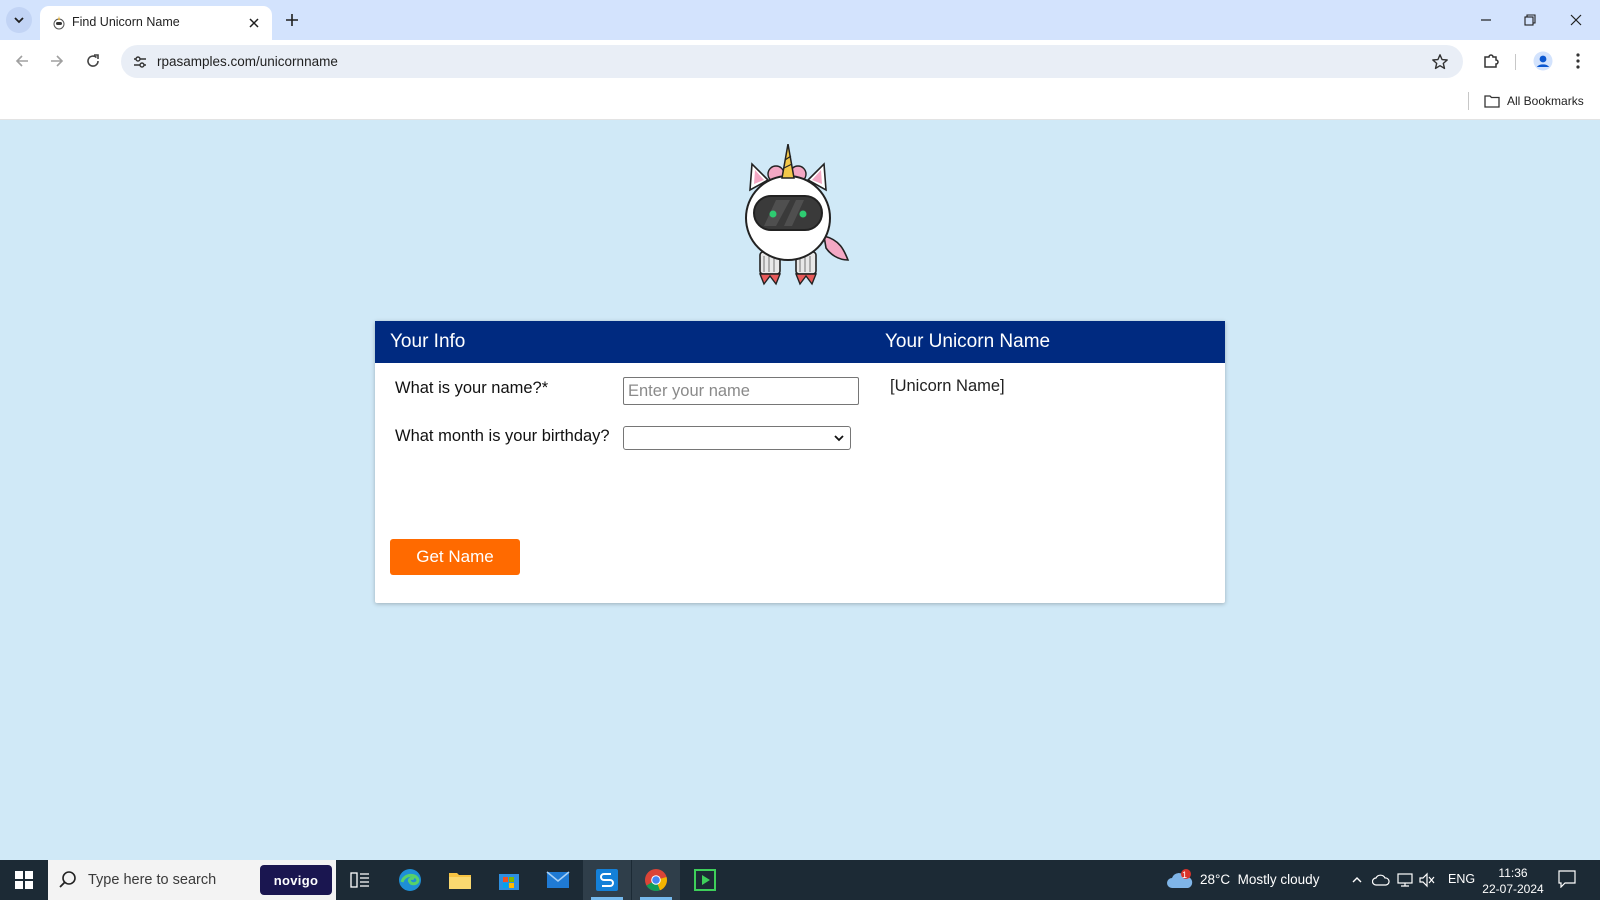 This screenshot has height=900, width=1600. I want to click on tab-close-button, so click(254, 23).